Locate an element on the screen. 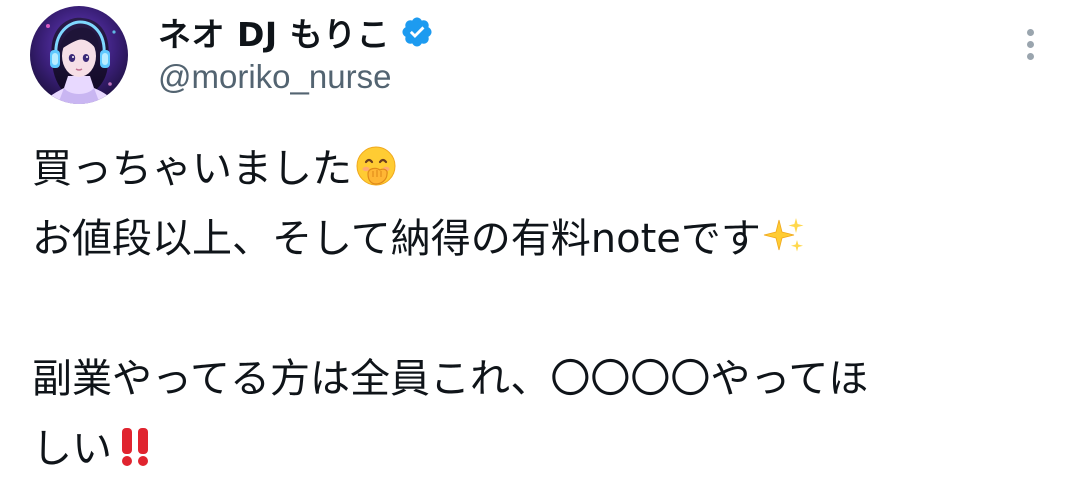  face-with-hand-over-mouth-emoji is located at coordinates (376, 163).